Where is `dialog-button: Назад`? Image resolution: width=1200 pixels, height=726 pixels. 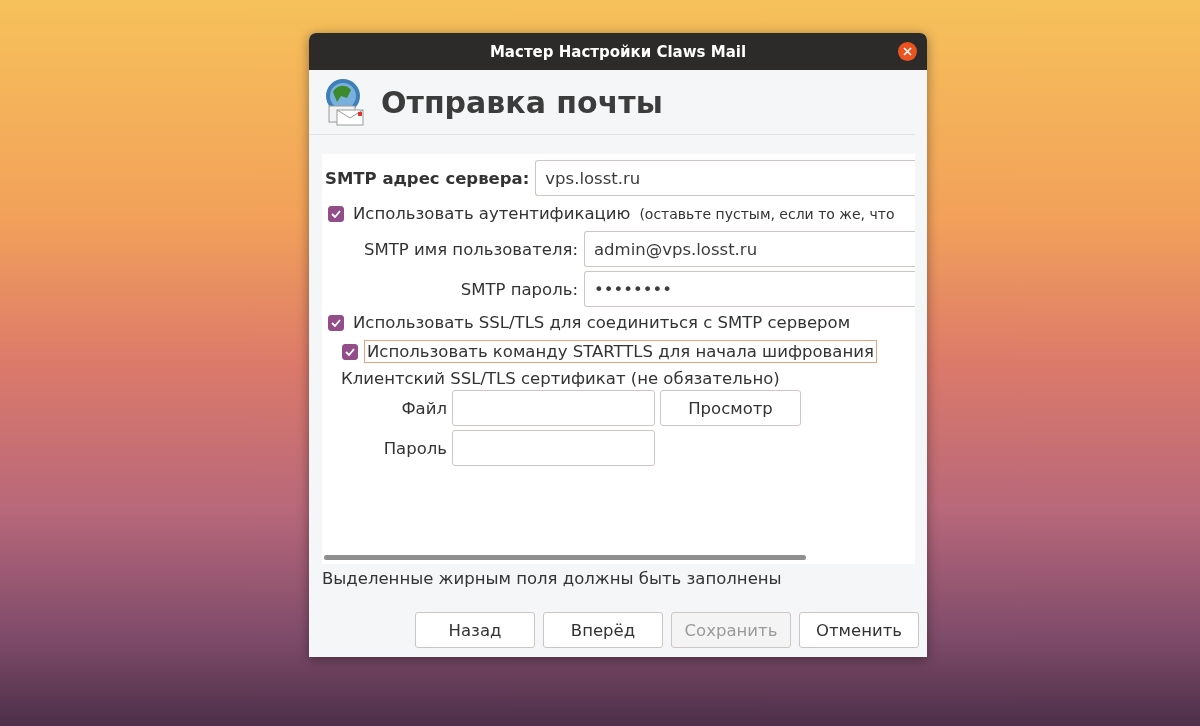
dialog-button: Назад is located at coordinates (475, 630).